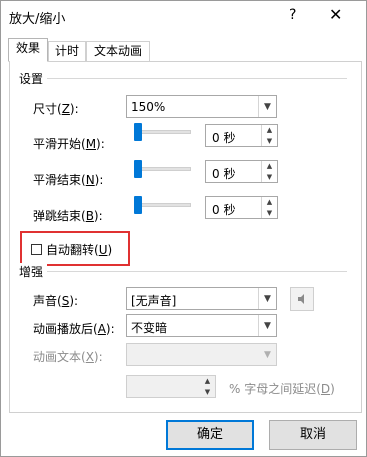 This screenshot has width=367, height=457. I want to click on auto-reverse-label: 自动翻转(U), so click(79, 249).